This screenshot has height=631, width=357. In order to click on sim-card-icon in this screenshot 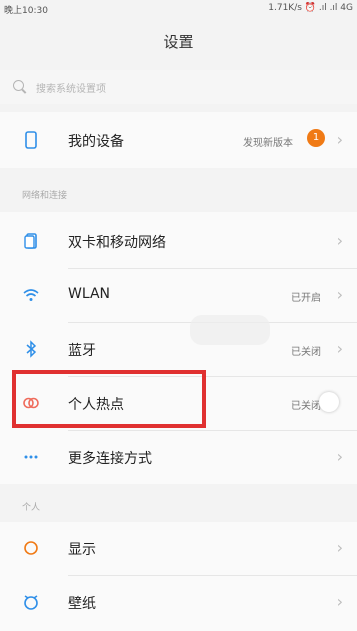, I will do `click(30, 241)`.